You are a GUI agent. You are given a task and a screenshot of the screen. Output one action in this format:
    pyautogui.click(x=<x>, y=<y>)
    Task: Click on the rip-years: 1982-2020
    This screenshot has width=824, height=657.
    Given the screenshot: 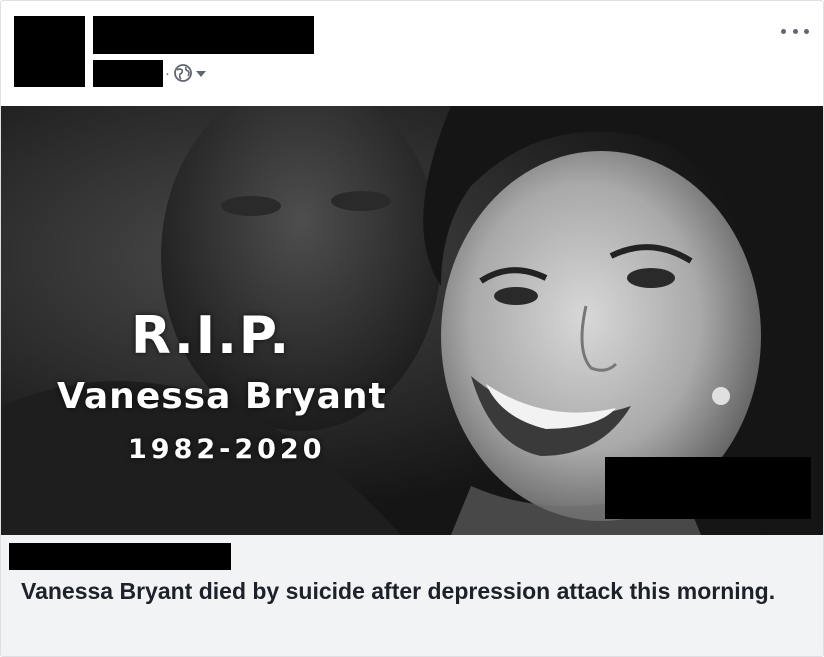 What is the action you would take?
    pyautogui.click(x=227, y=449)
    